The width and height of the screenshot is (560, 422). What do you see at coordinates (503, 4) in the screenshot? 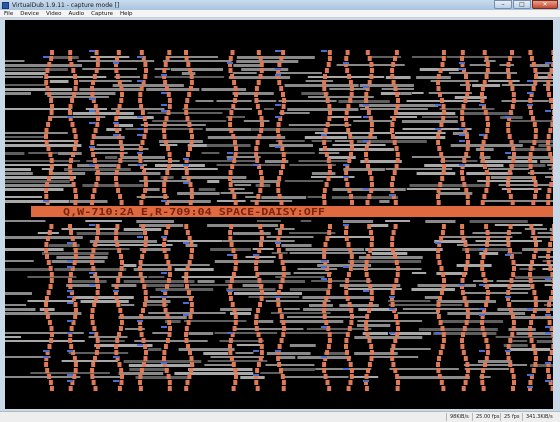
I see `minimize-button: –` at bounding box center [503, 4].